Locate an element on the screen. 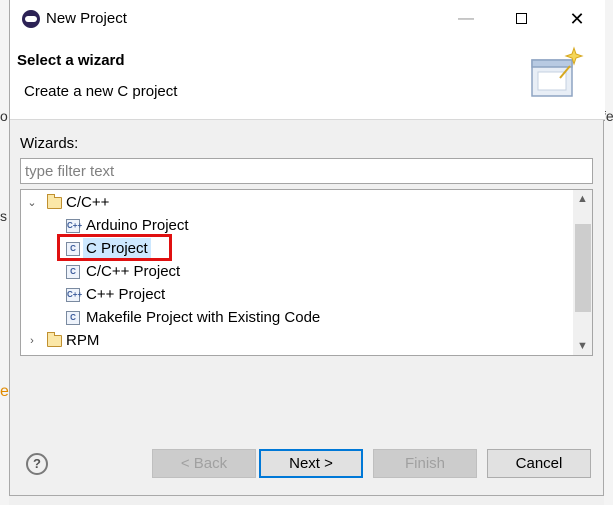 This screenshot has width=613, height=505. background-text: e is located at coordinates (4, 391).